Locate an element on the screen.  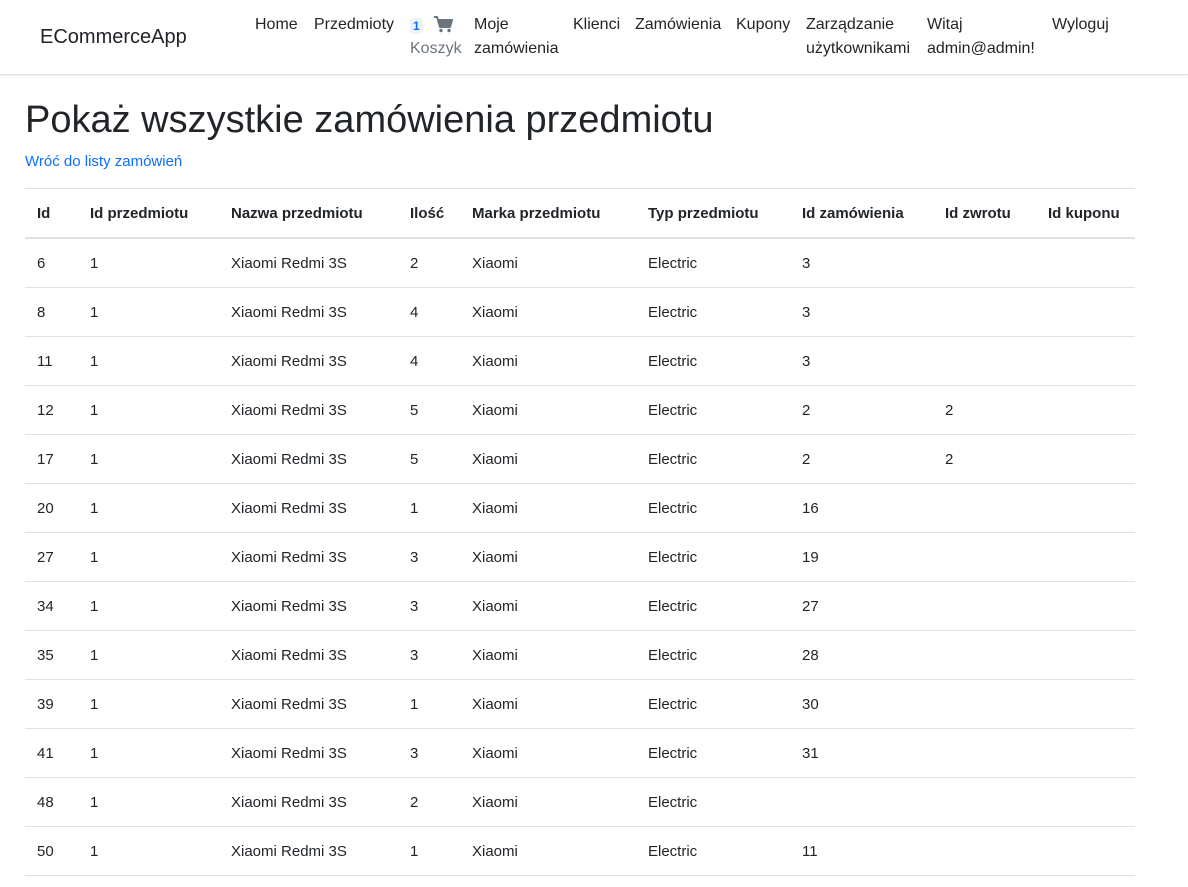
nav-orders: Zamówienia is located at coordinates (678, 25).